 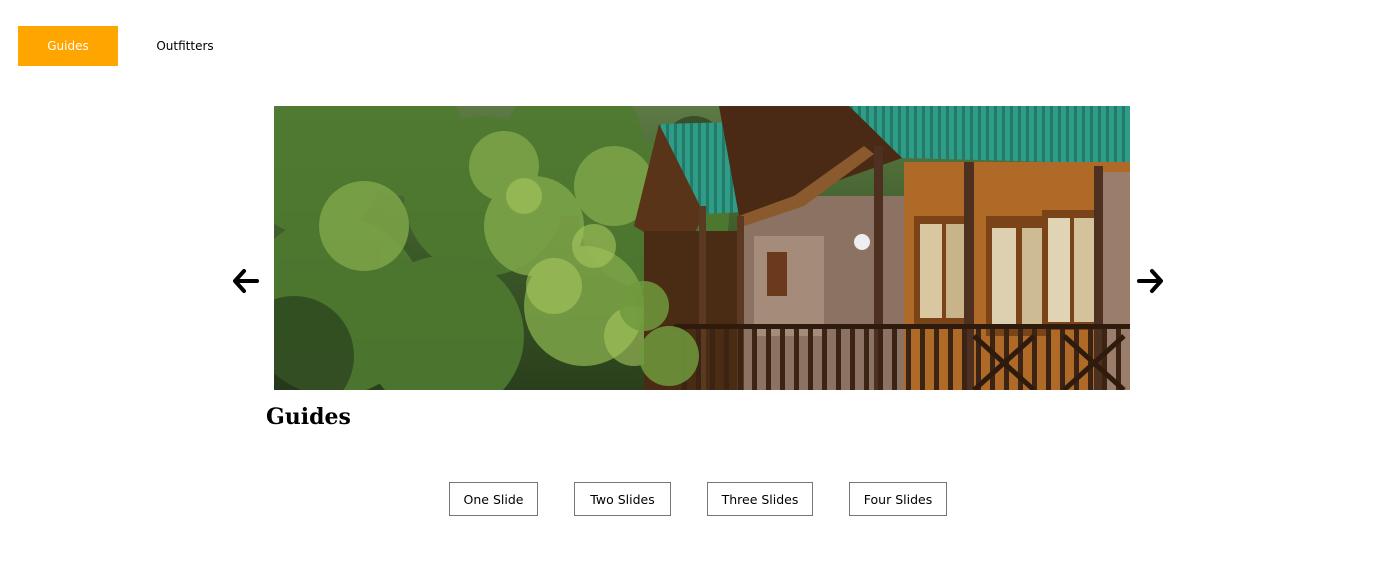 I want to click on carousel-prev-button, so click(x=245, y=281).